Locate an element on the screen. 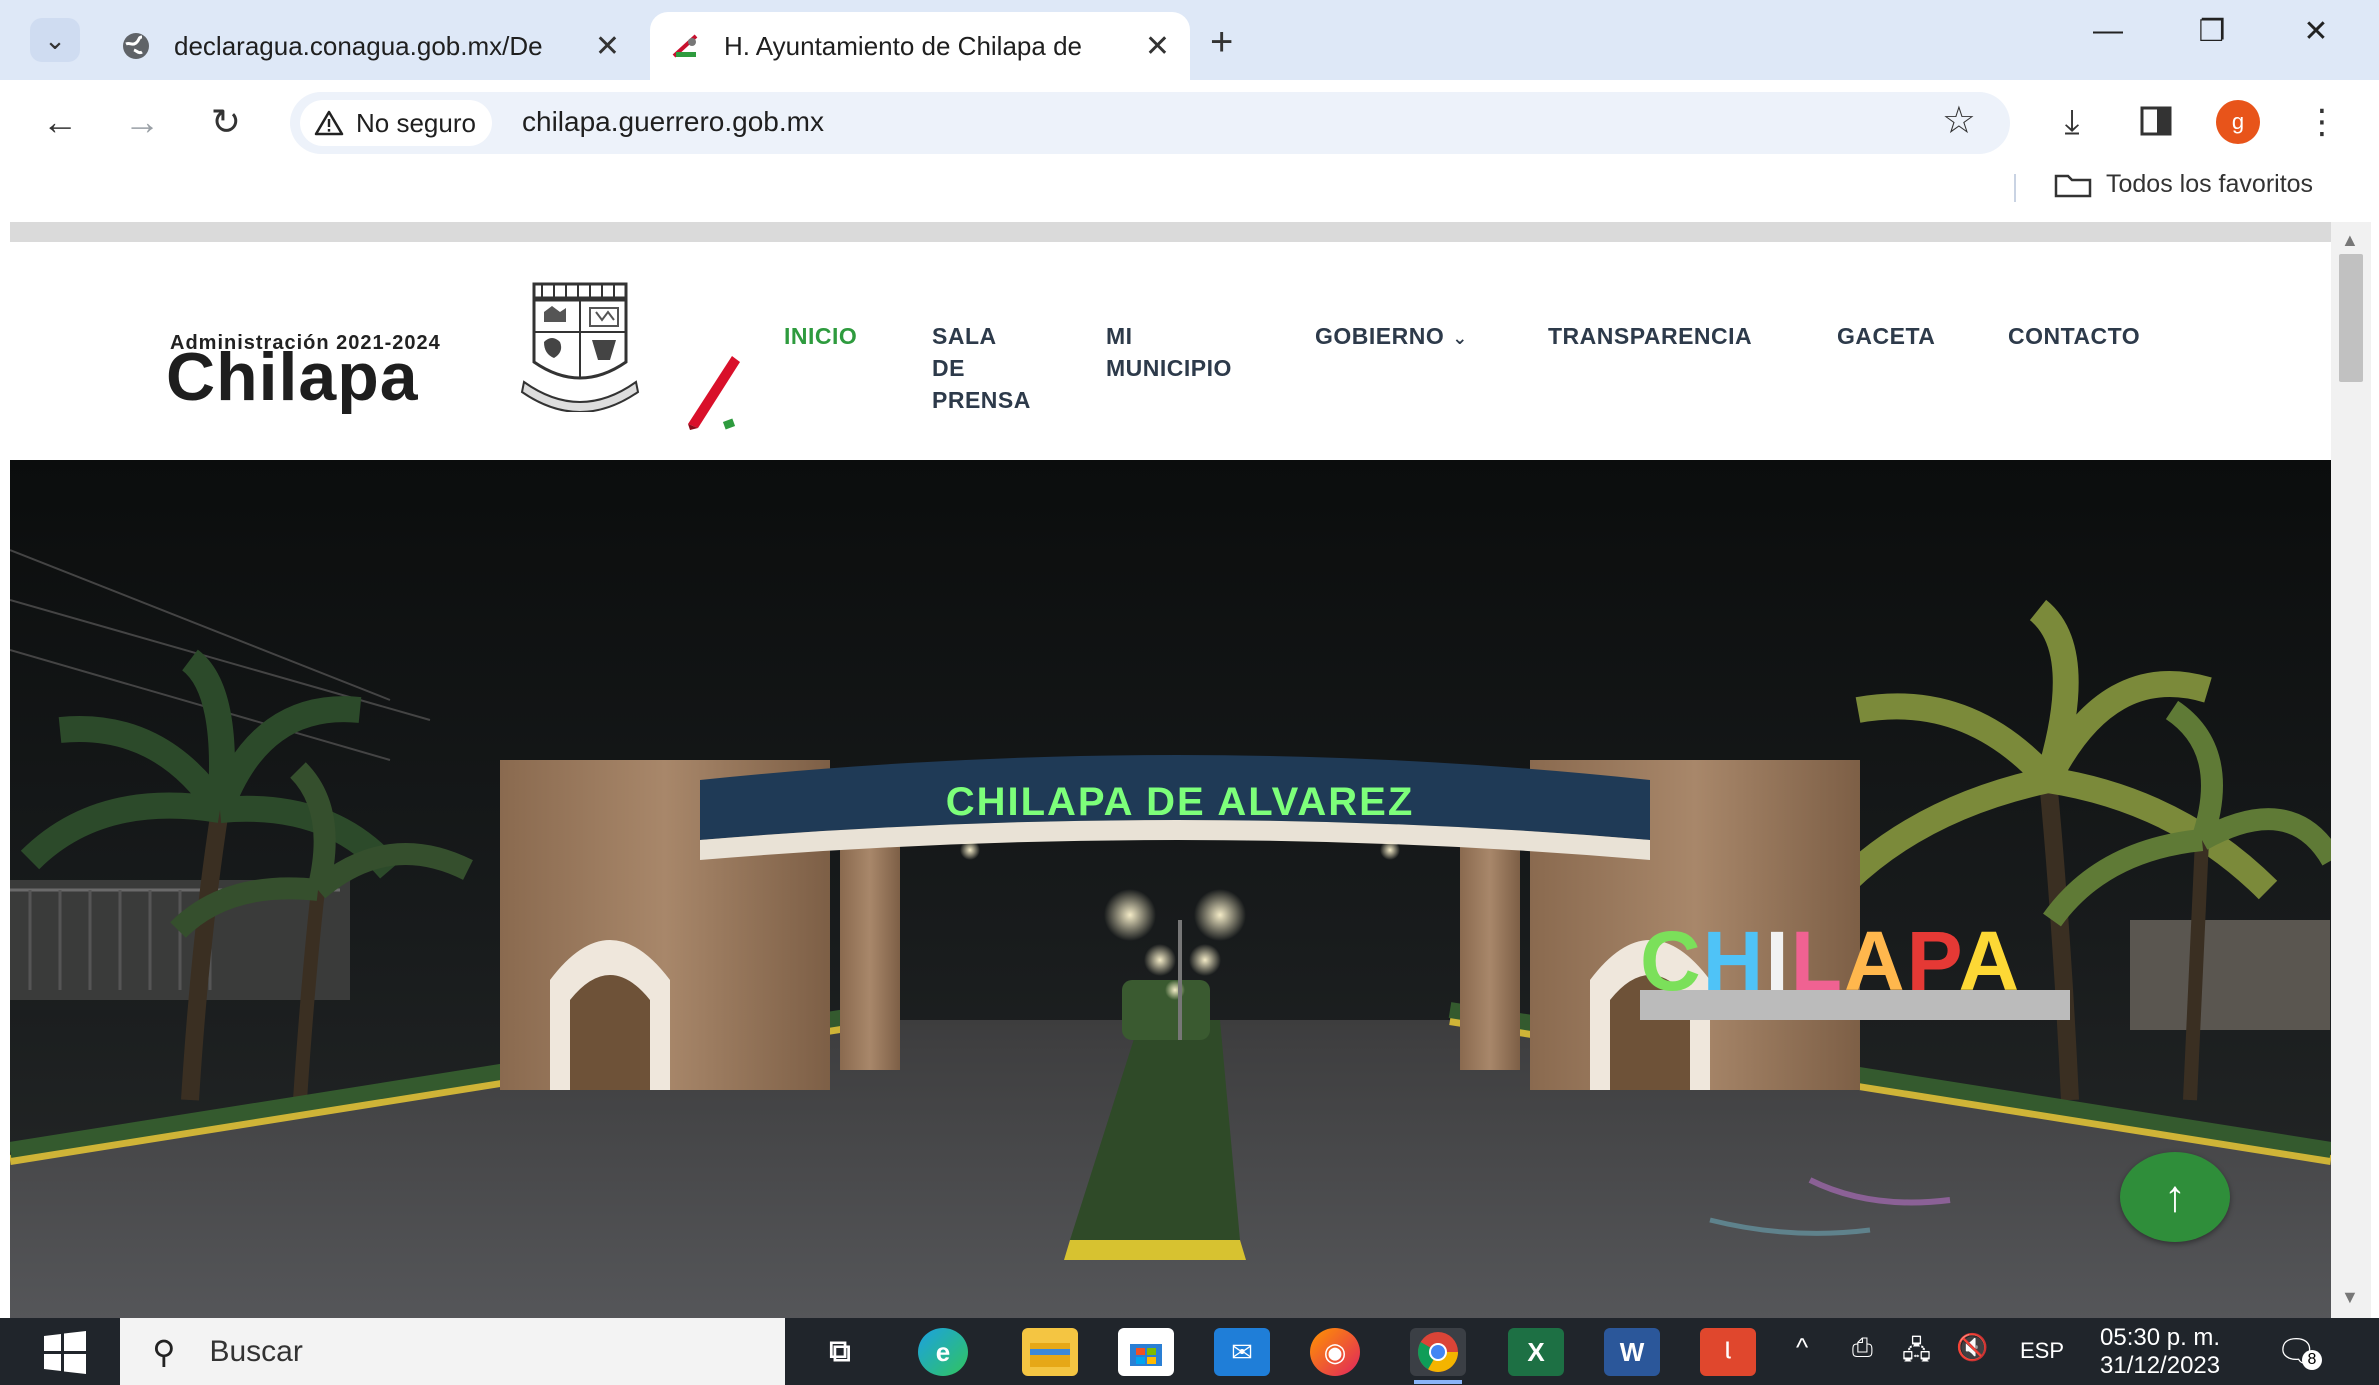 This screenshot has width=2379, height=1385. brand-mark-icon is located at coordinates (714, 393).